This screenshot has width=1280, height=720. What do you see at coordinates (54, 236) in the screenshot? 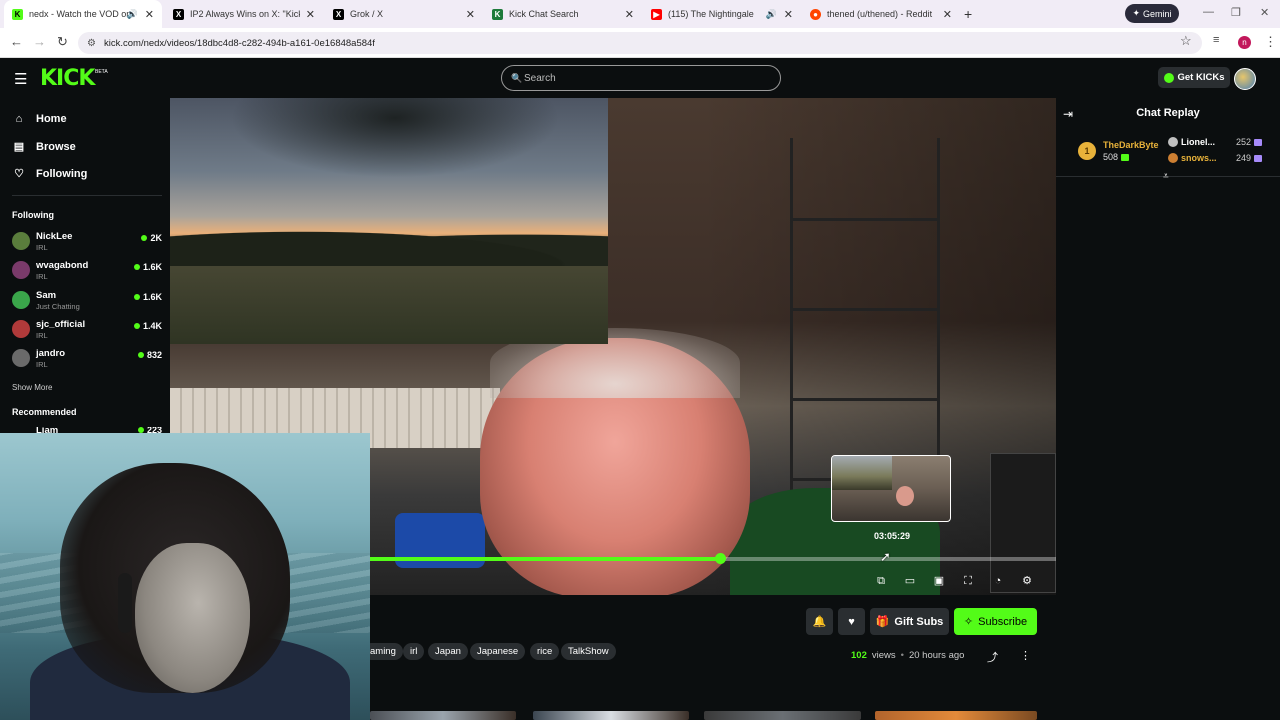
I see `channel-name: NickLee` at bounding box center [54, 236].